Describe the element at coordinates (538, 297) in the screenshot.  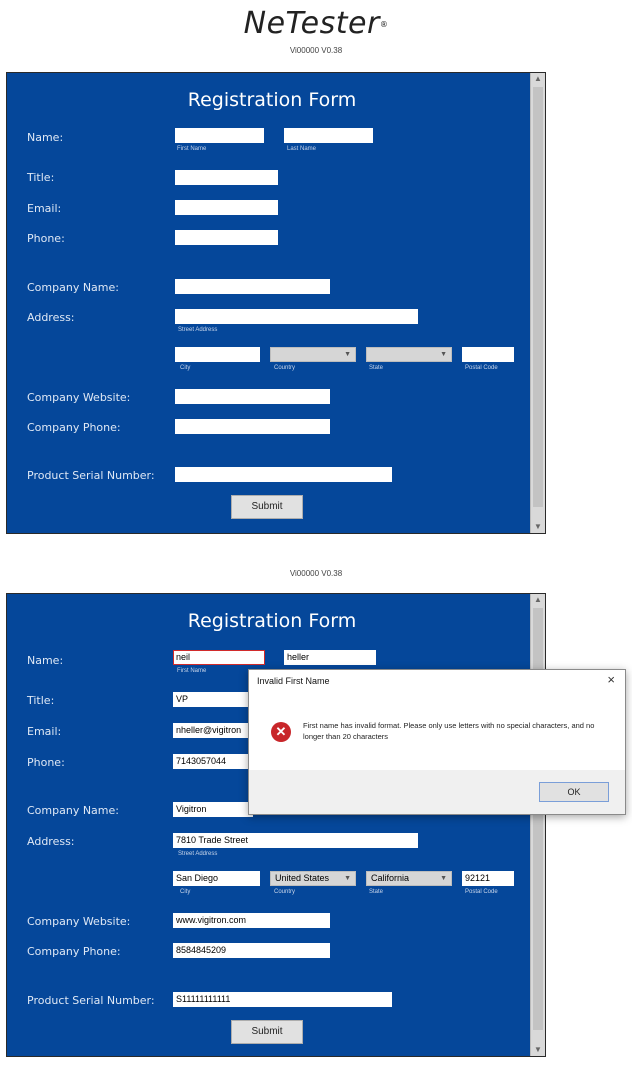
I see `scroll-thumb` at that location.